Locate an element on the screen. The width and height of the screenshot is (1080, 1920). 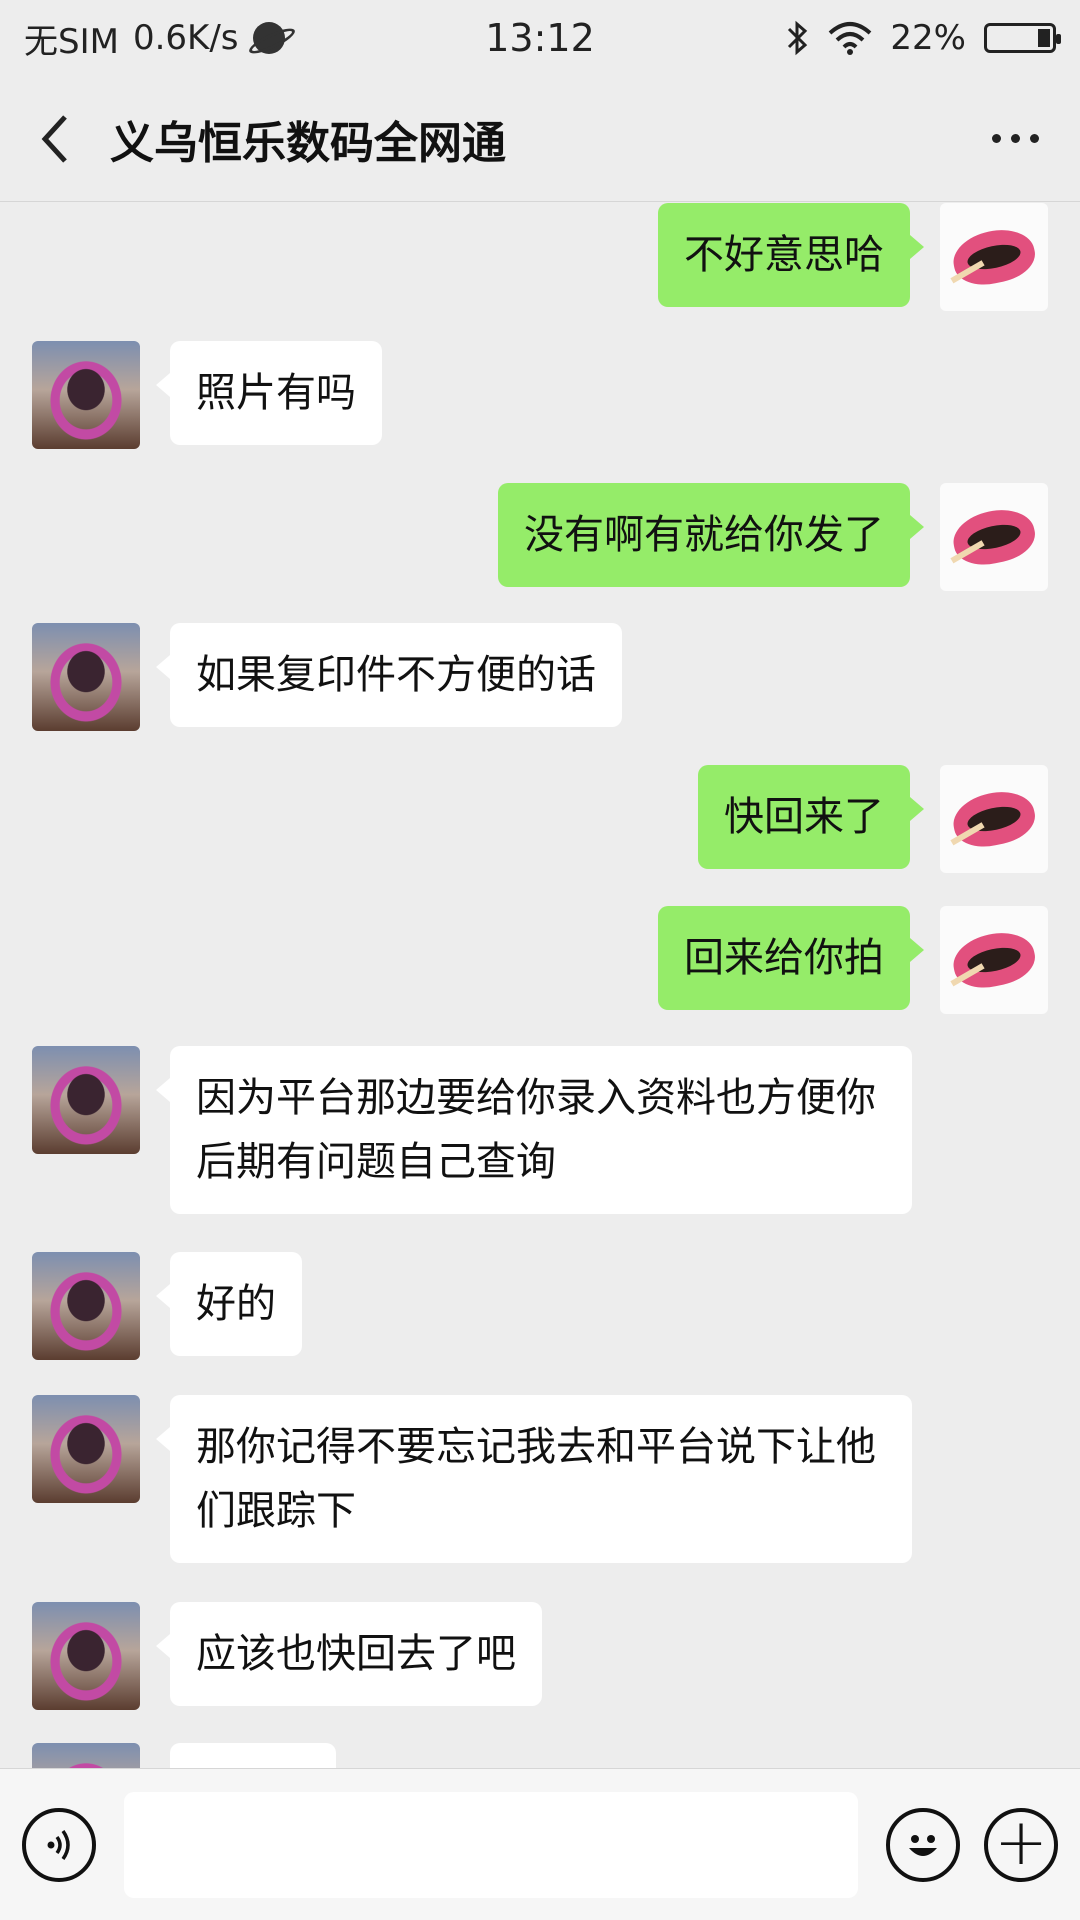
plus-icon: + is located at coordinates (1021, 1842).